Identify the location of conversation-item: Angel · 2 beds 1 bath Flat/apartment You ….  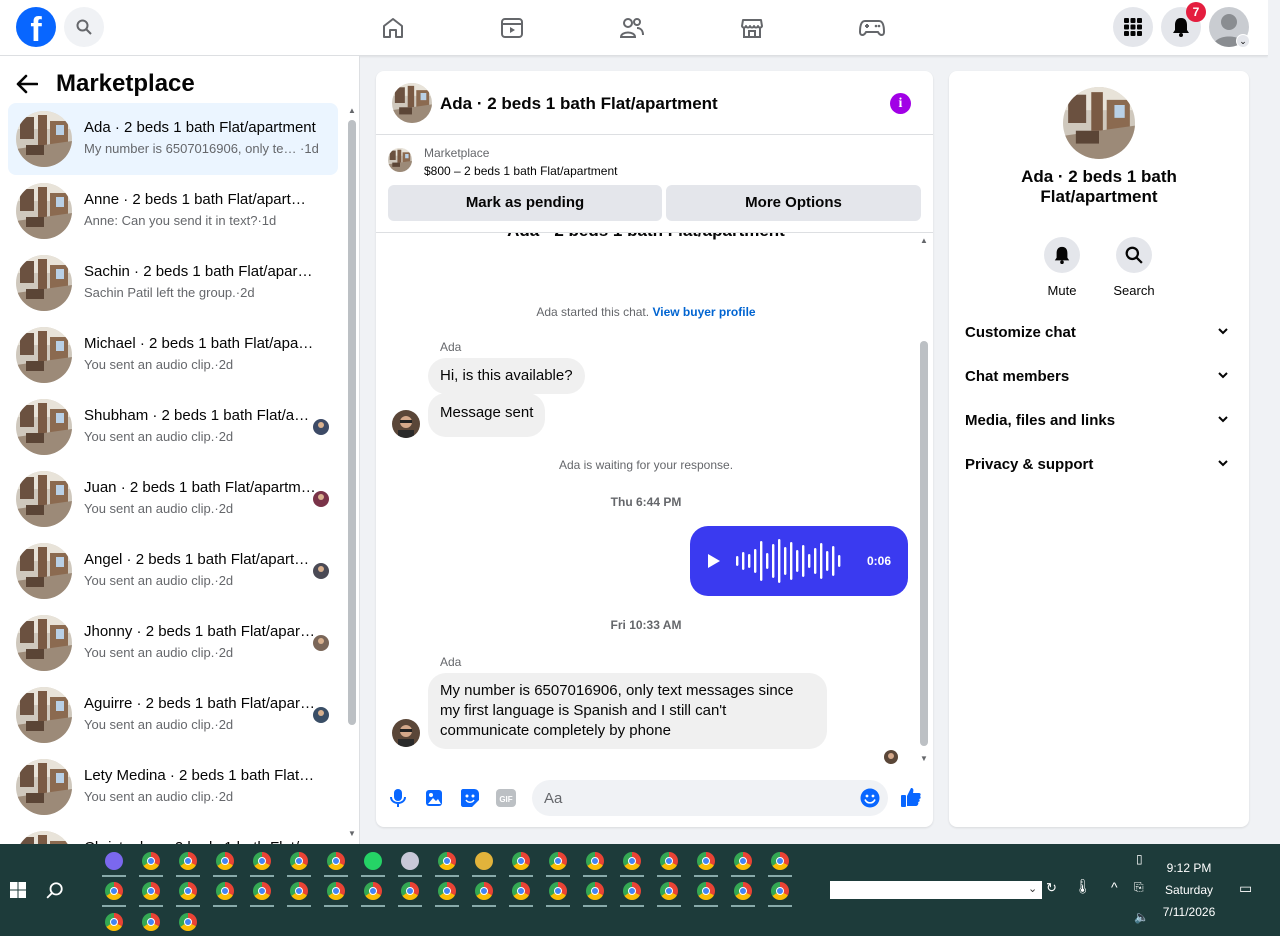
(173, 571).